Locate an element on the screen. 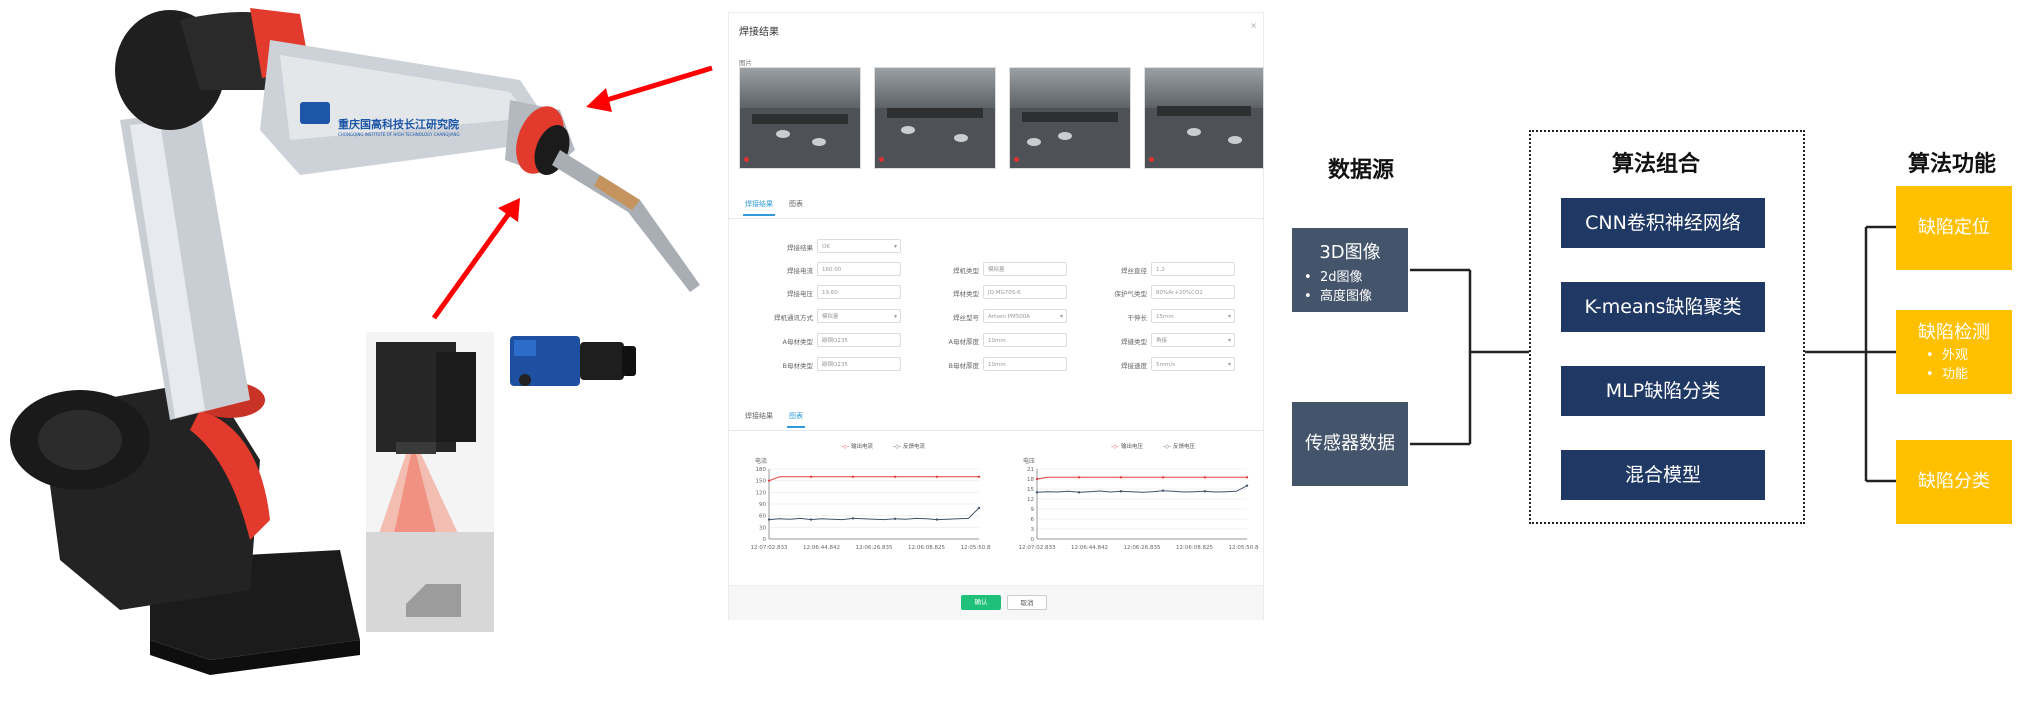 The width and height of the screenshot is (2027, 704). heading-data-source: 数据源 is located at coordinates (1361, 170).